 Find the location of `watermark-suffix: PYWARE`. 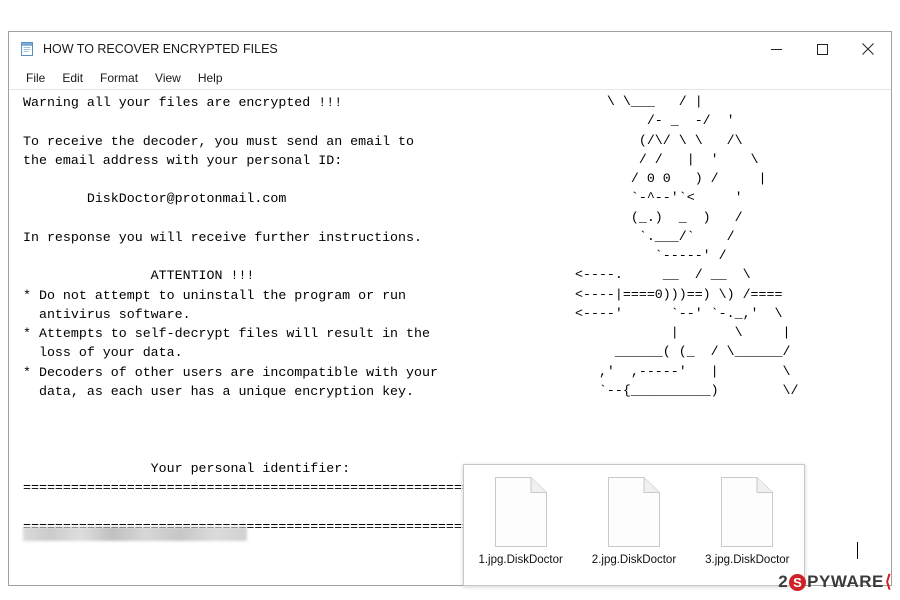

watermark-suffix: PYWARE is located at coordinates (845, 581).